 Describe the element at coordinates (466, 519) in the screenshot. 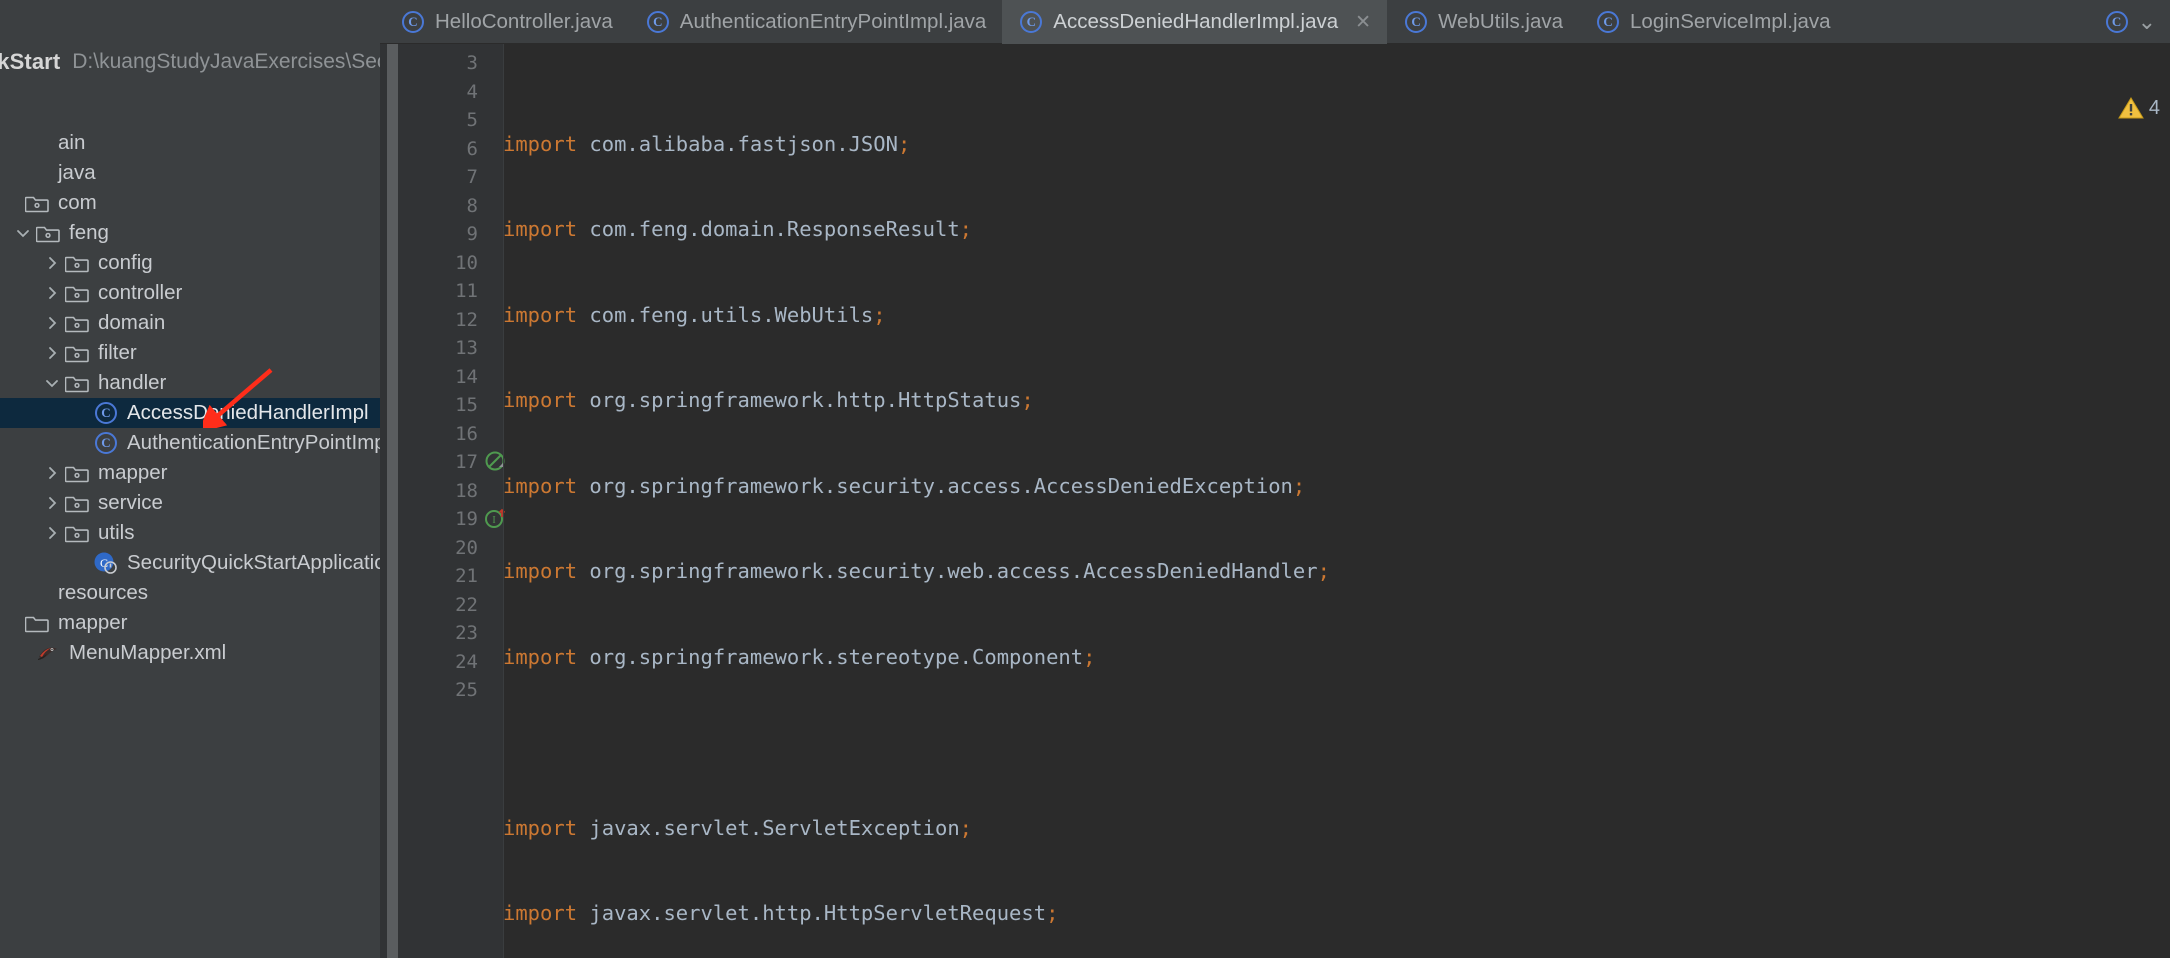

I see `line-number: 19` at that location.